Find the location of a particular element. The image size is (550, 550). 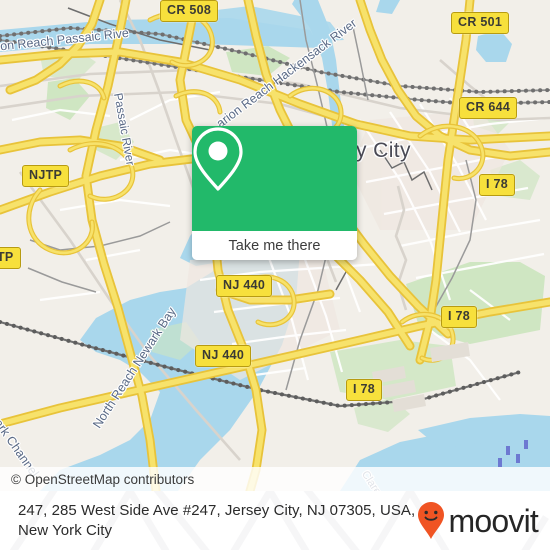

place-card: Take me there is located at coordinates (274, 193).